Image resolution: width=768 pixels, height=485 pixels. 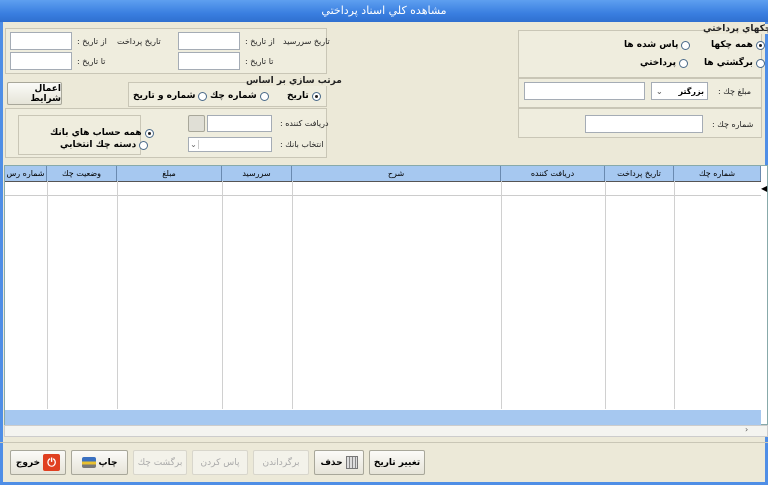 What do you see at coordinates (553, 173) in the screenshot?
I see `column-header: دريافت كننده` at bounding box center [553, 173].